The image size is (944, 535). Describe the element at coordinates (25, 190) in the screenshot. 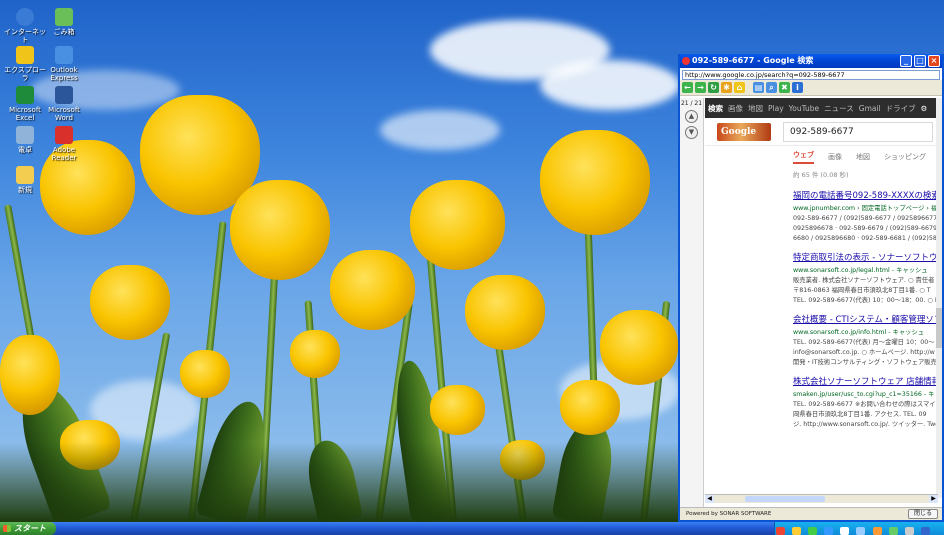

I see `desktop-icon-label: 新規` at that location.